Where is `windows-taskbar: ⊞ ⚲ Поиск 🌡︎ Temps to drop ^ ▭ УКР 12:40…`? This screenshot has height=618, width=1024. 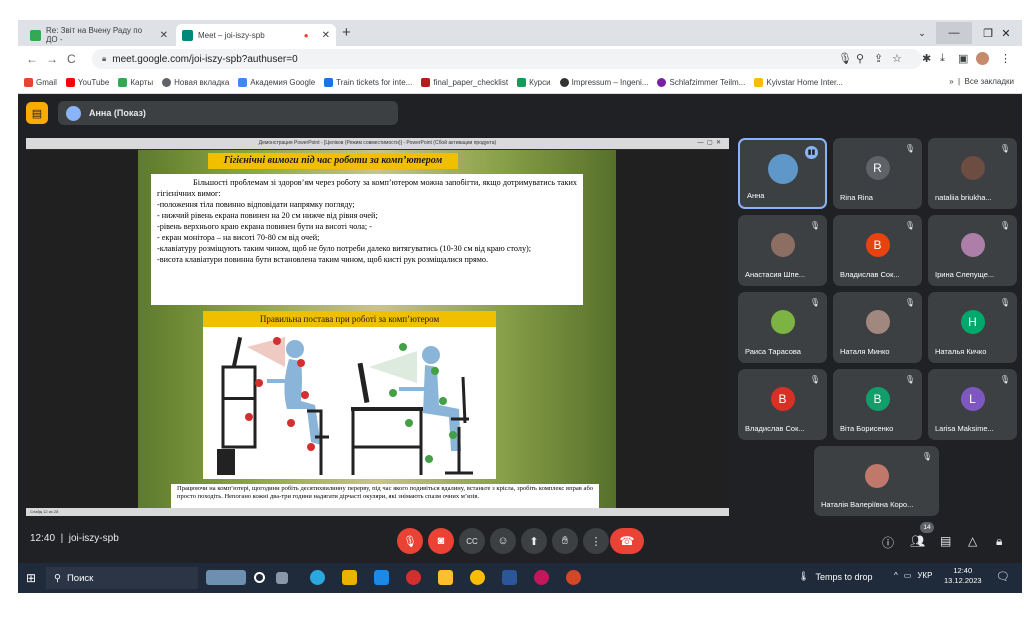
windows-taskbar: ⊞ ⚲ Поиск 🌡︎ Temps to drop ^ ▭ УКР 12:40… is located at coordinates (520, 578).